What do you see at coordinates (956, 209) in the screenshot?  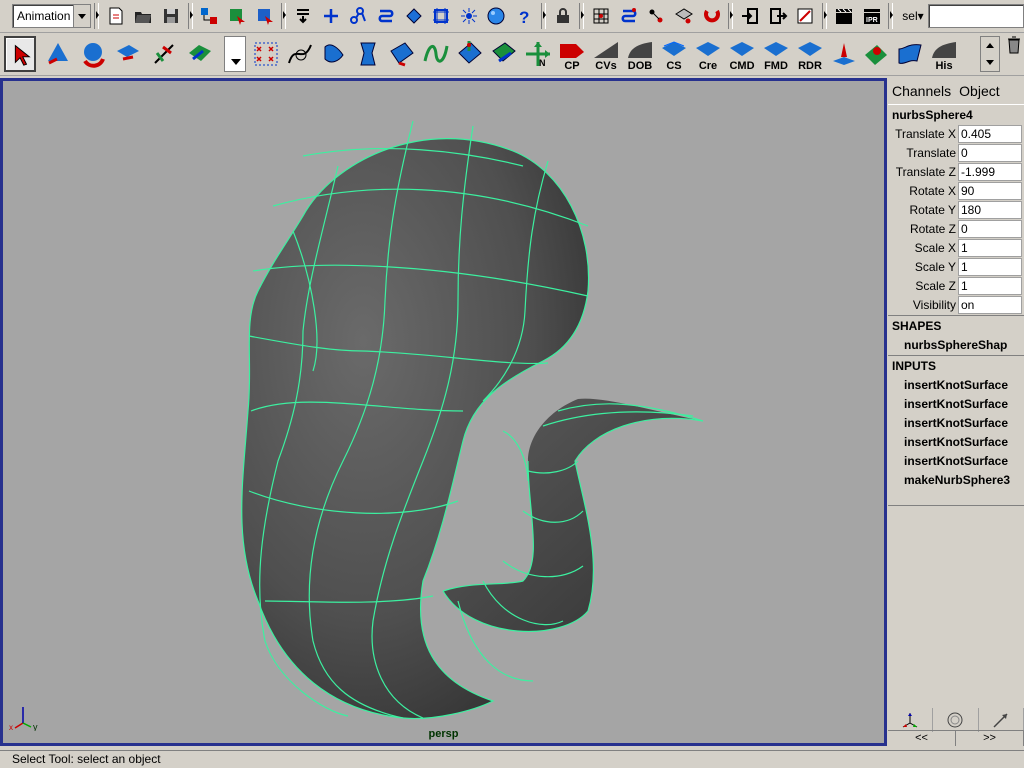 I see `attribute-row: Rotate Y 180` at bounding box center [956, 209].